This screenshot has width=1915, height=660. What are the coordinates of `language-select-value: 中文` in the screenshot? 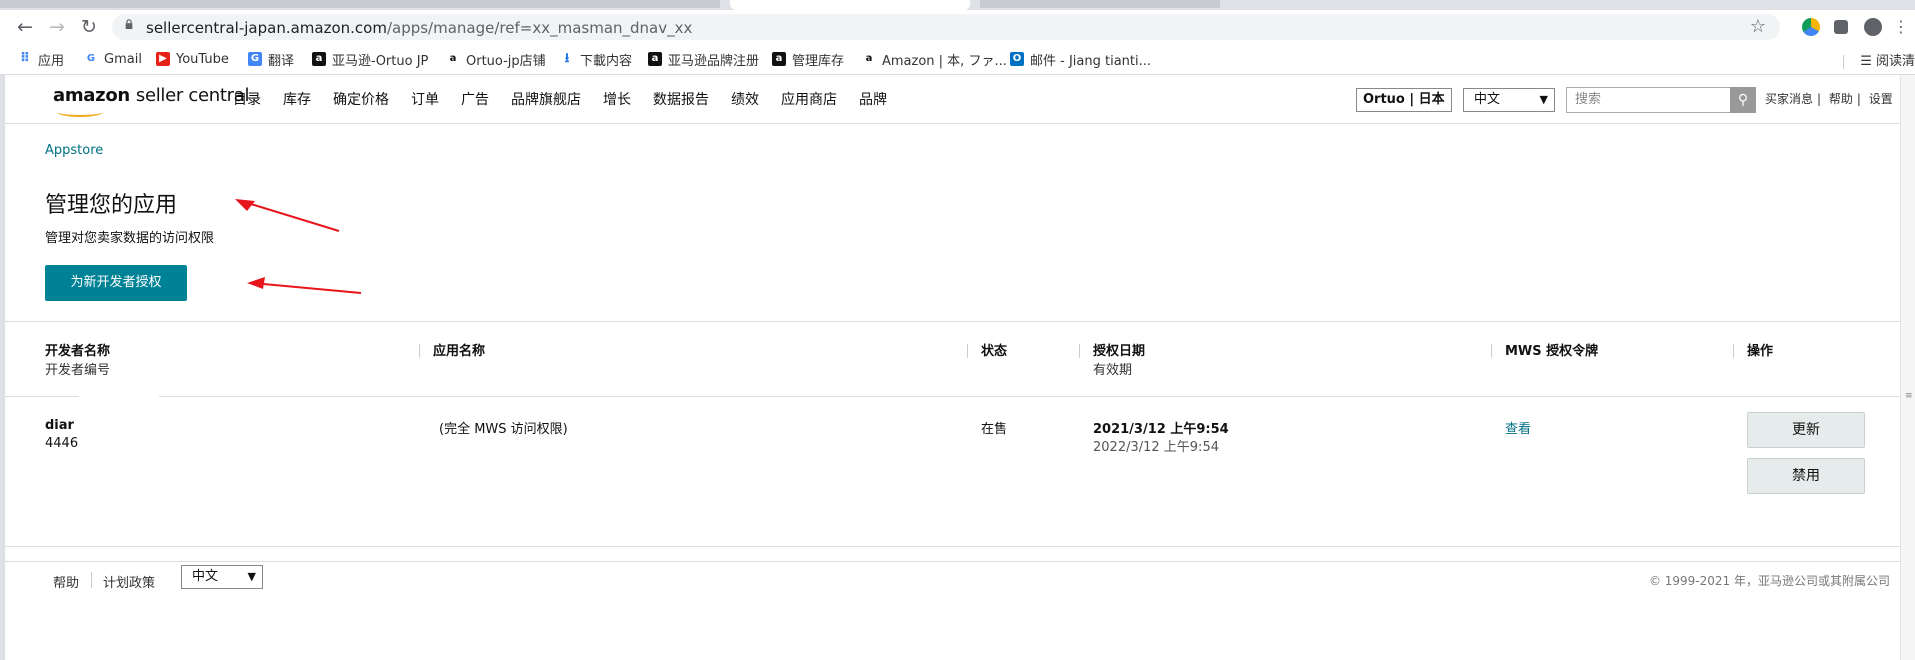 It's located at (1487, 99).